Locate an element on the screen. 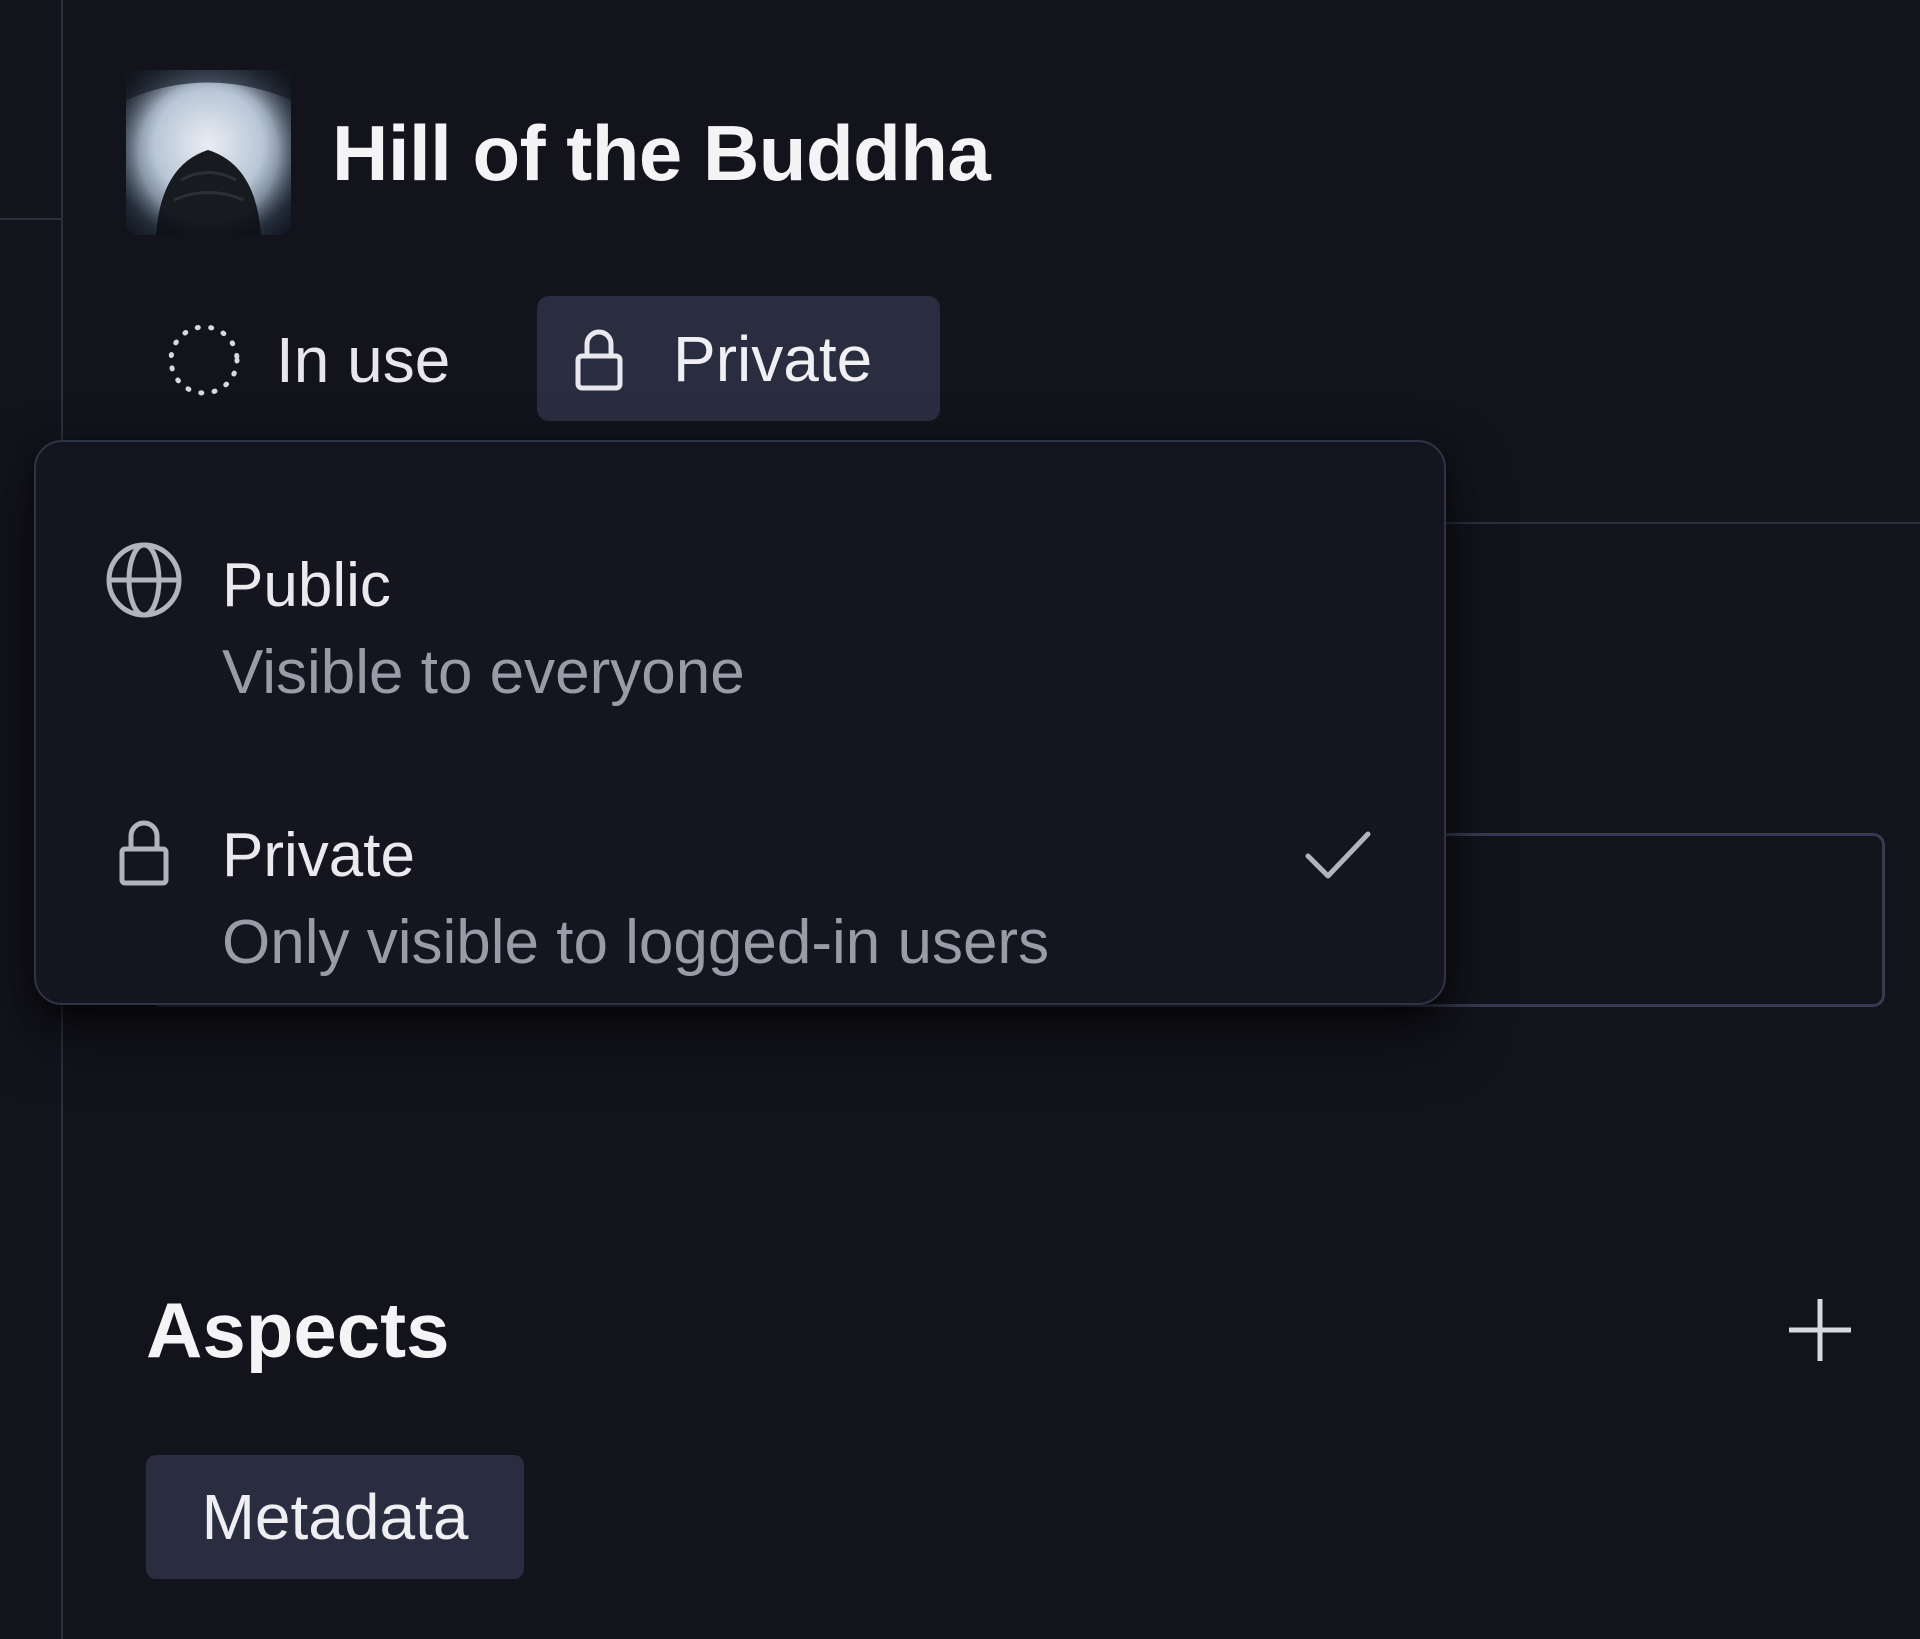 This screenshot has height=1639, width=1920. sidebar-divider is located at coordinates (30, 219).